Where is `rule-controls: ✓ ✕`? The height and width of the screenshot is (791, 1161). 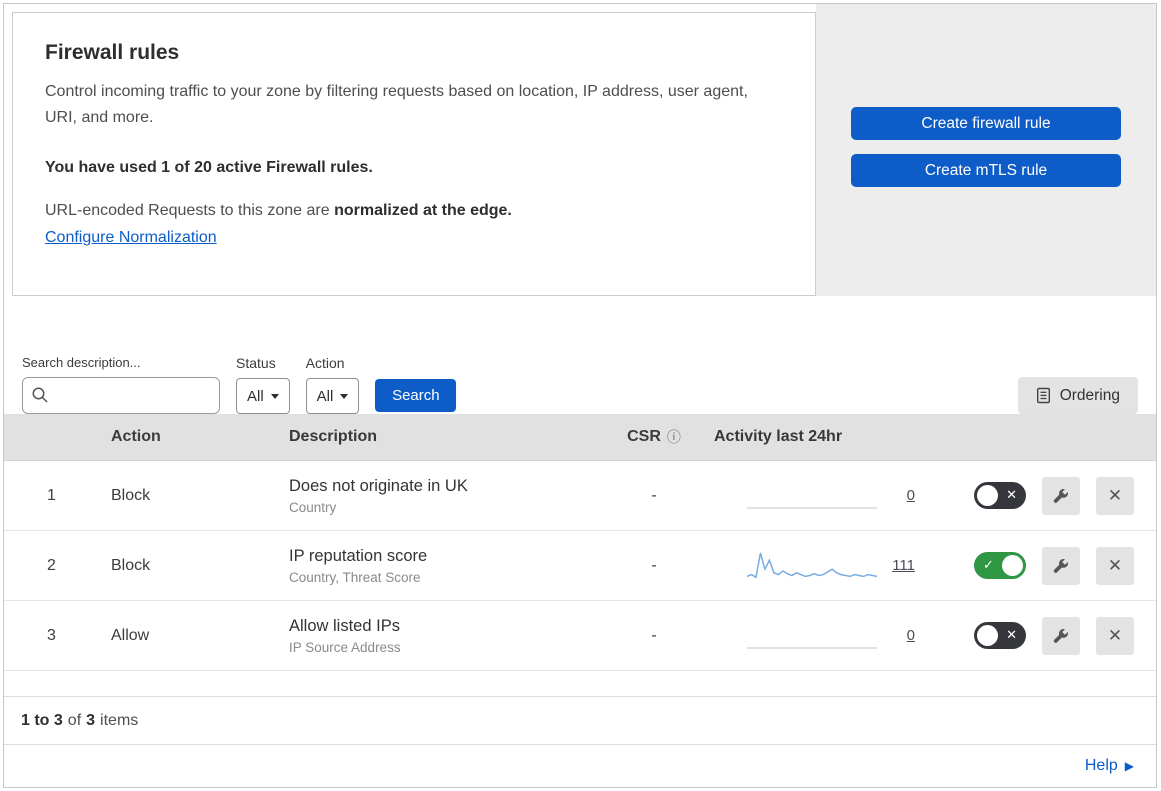
rule-controls: ✓ ✕ is located at coordinates (1042, 565).